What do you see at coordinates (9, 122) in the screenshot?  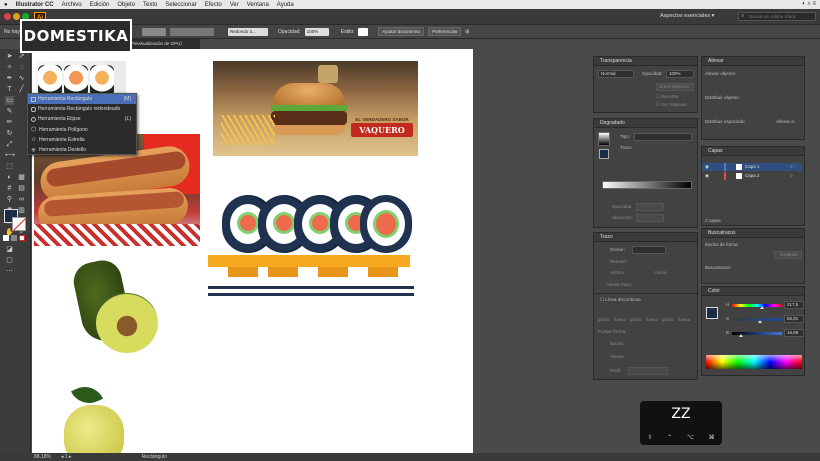 I see `pencil-tool-icon: ✏` at bounding box center [9, 122].